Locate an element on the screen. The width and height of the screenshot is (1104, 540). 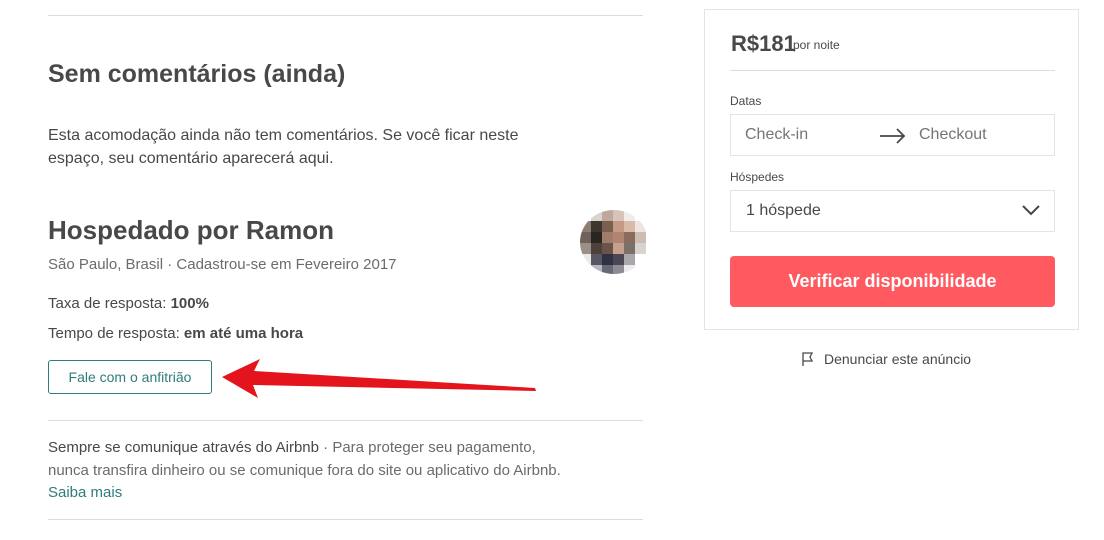
check-availability-button: Verificar disponibilidade is located at coordinates (892, 281).